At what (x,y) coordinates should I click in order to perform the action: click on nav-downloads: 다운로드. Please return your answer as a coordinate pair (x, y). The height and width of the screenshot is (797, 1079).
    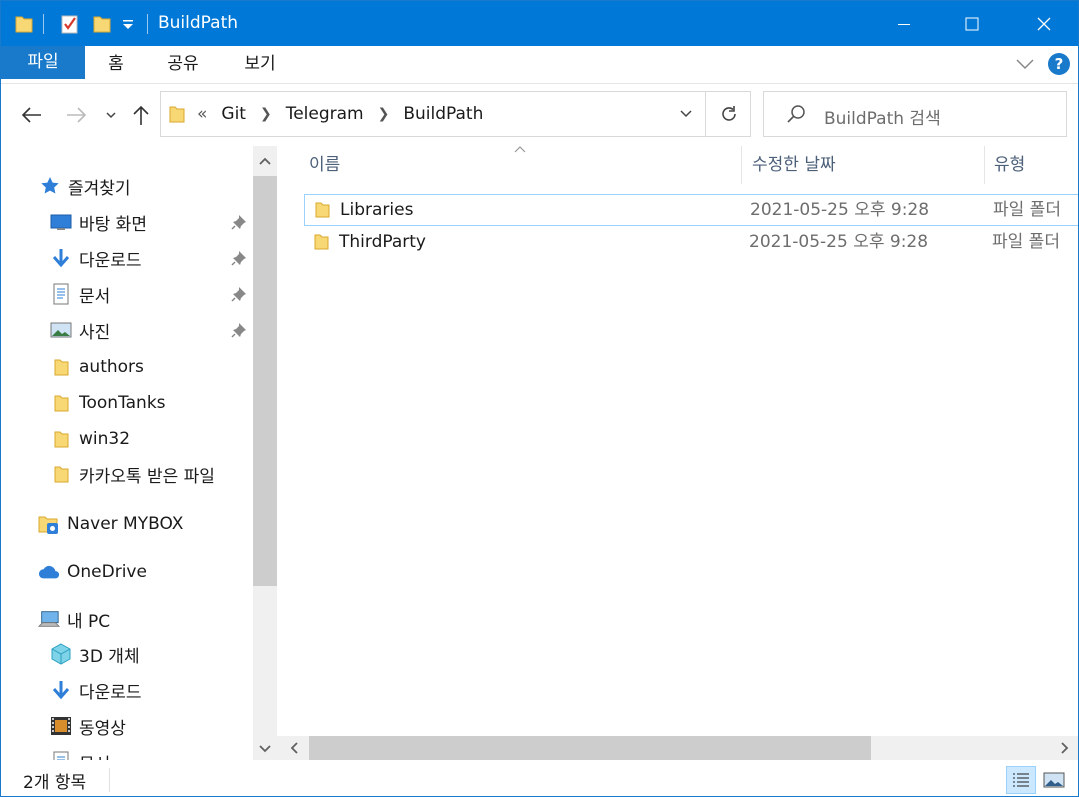
    Looking at the image, I should click on (96, 258).